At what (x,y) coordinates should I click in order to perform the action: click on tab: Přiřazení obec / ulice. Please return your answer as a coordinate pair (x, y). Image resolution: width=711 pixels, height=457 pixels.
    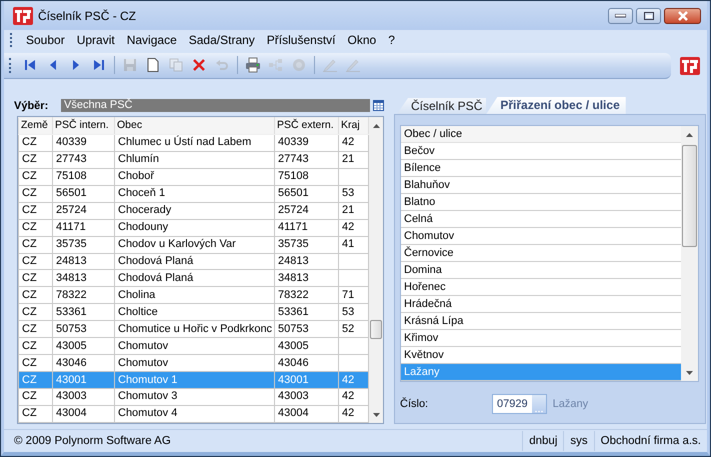
    Looking at the image, I should click on (556, 105).